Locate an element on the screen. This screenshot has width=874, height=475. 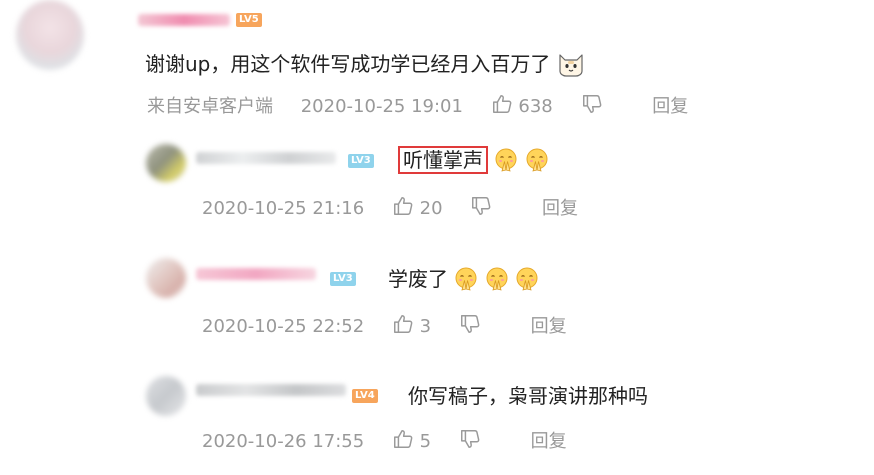
comment-meta: 来自安卓客户端 2020-10-25 19:01 638 回复 is located at coordinates (417, 105).